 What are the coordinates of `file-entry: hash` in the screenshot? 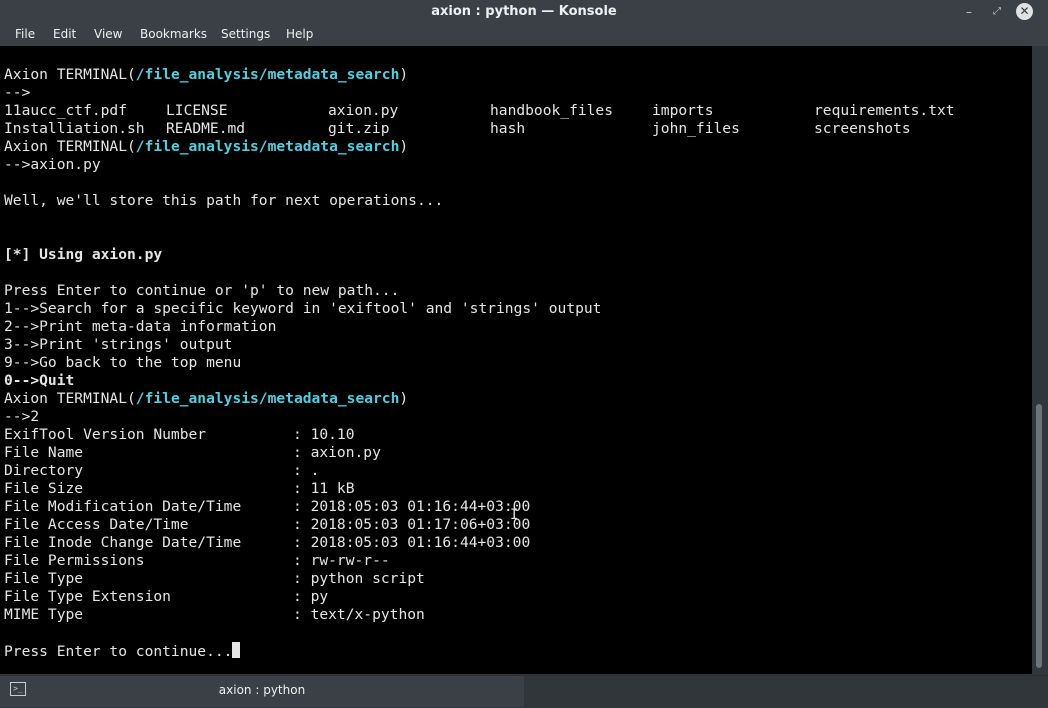 It's located at (508, 128).